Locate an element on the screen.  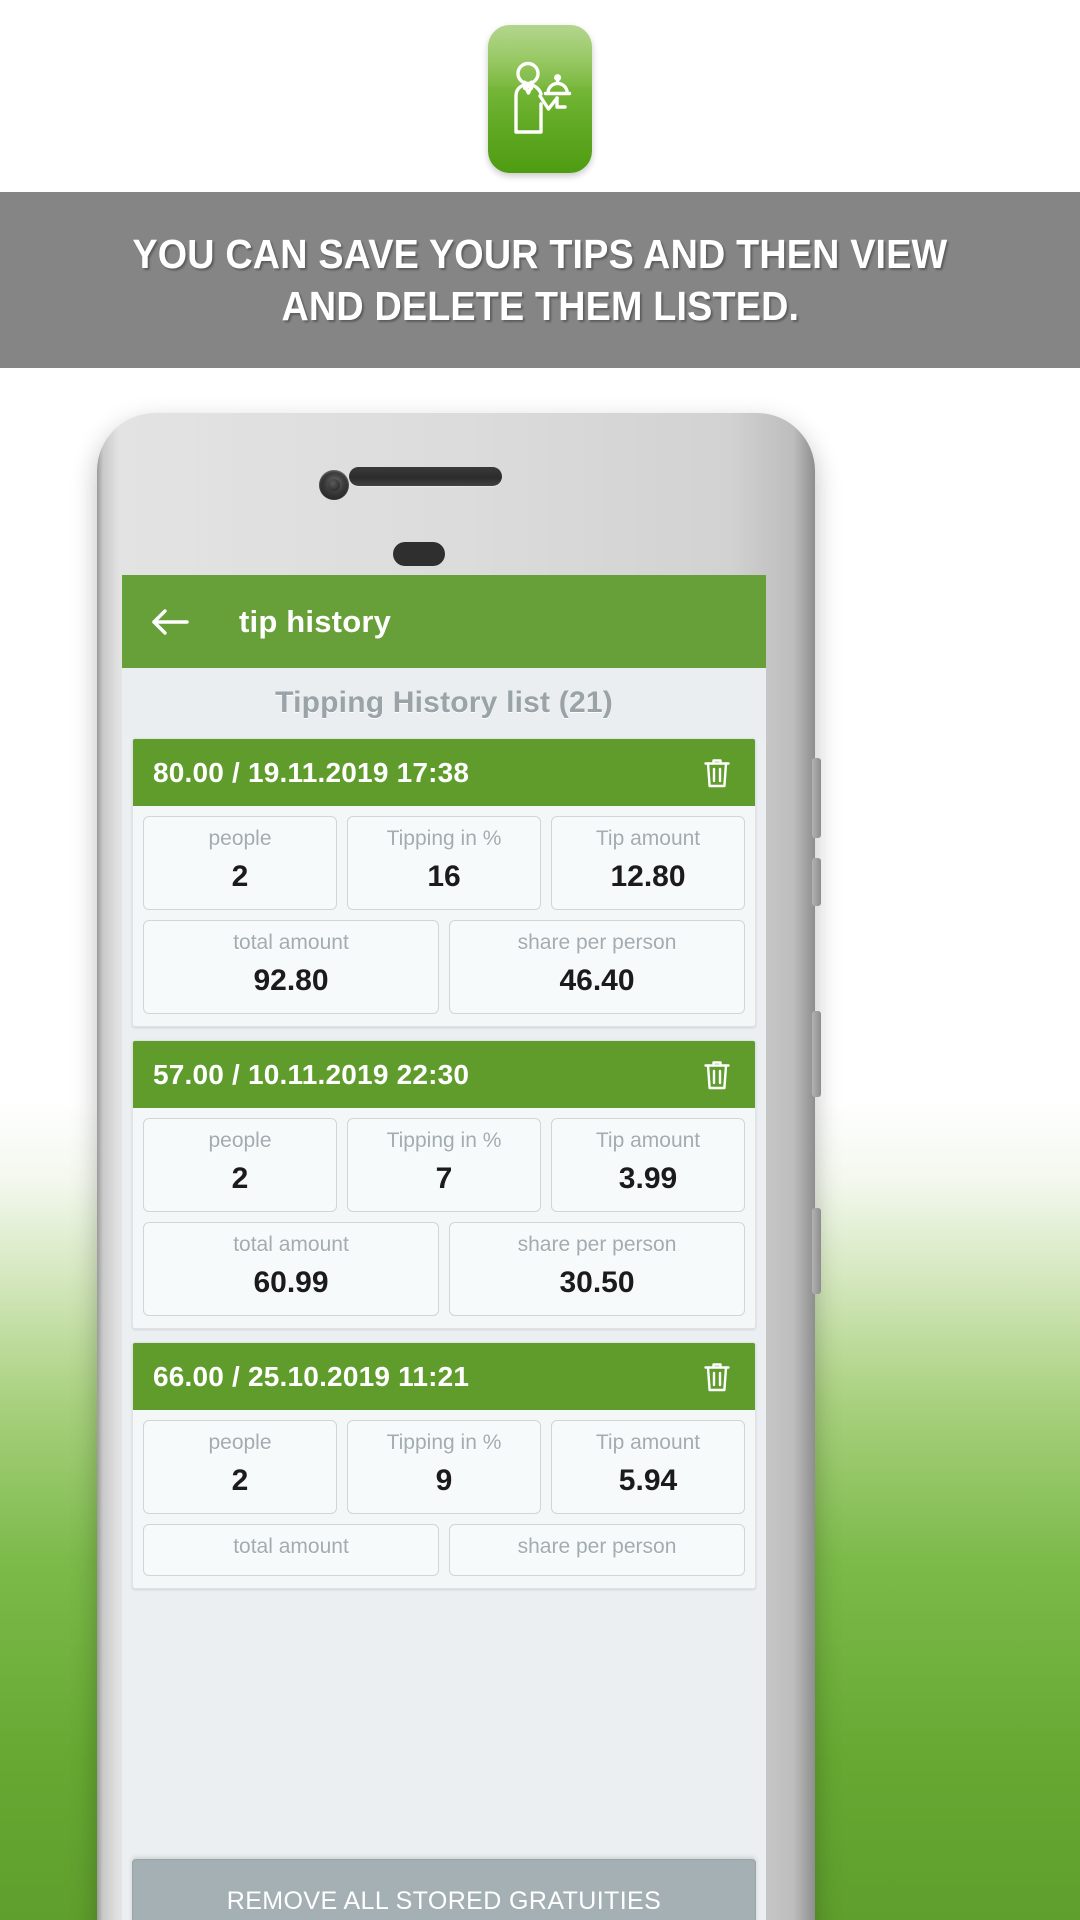
history-card-header: 57.00 / 10.11.2019 22:30 is located at coordinates (444, 1074).